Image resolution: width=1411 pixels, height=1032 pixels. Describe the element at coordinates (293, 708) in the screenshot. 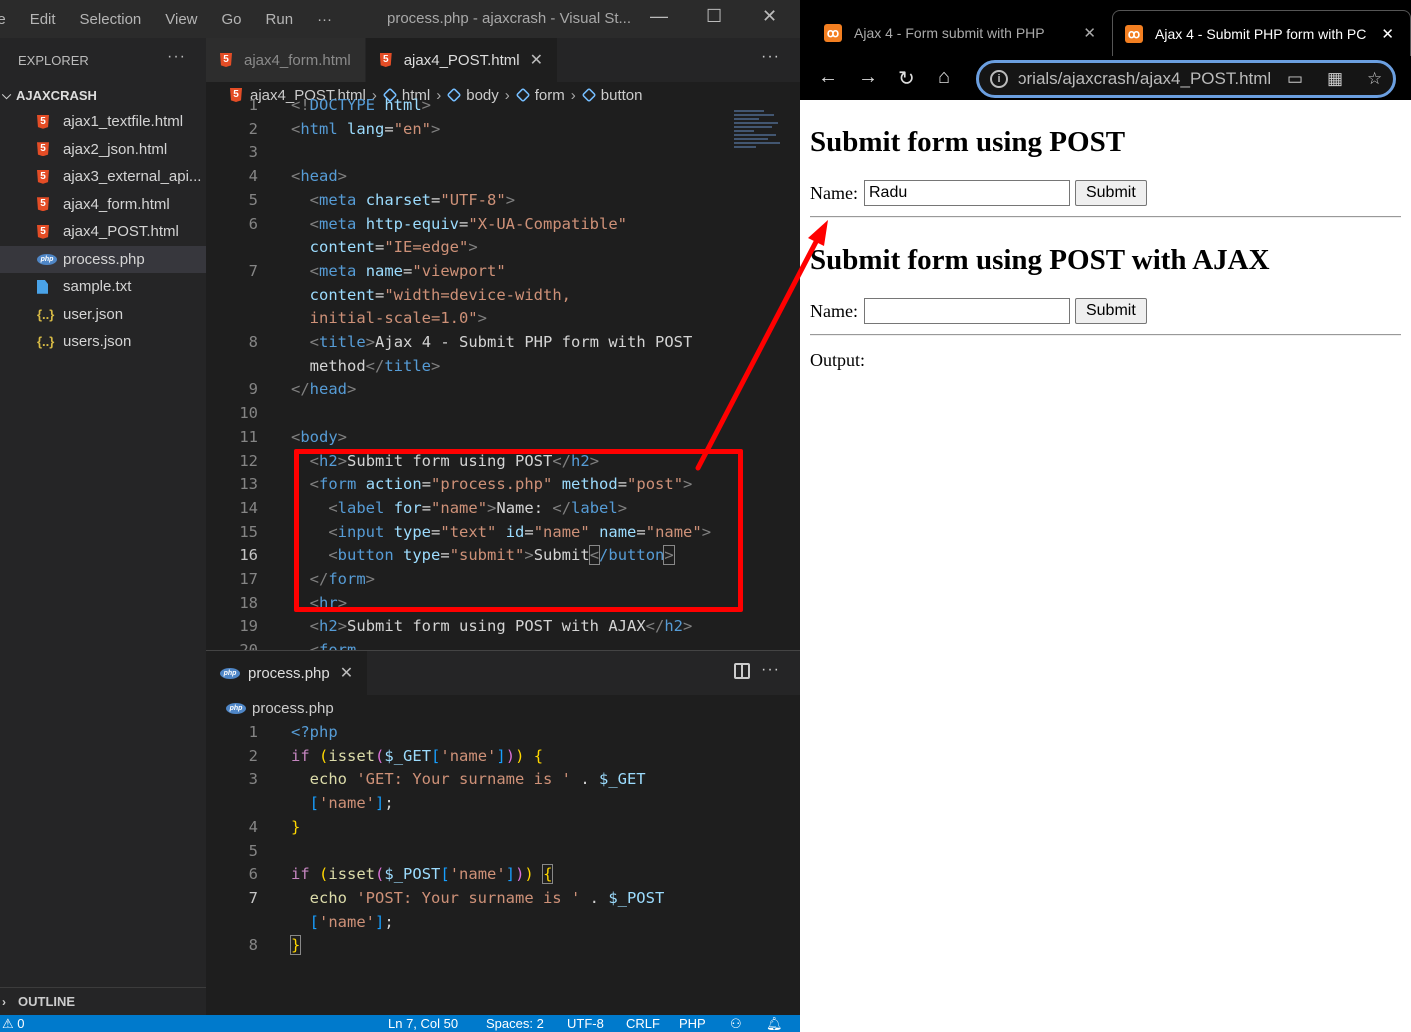

I see `breadcrumb-file: process.php` at that location.